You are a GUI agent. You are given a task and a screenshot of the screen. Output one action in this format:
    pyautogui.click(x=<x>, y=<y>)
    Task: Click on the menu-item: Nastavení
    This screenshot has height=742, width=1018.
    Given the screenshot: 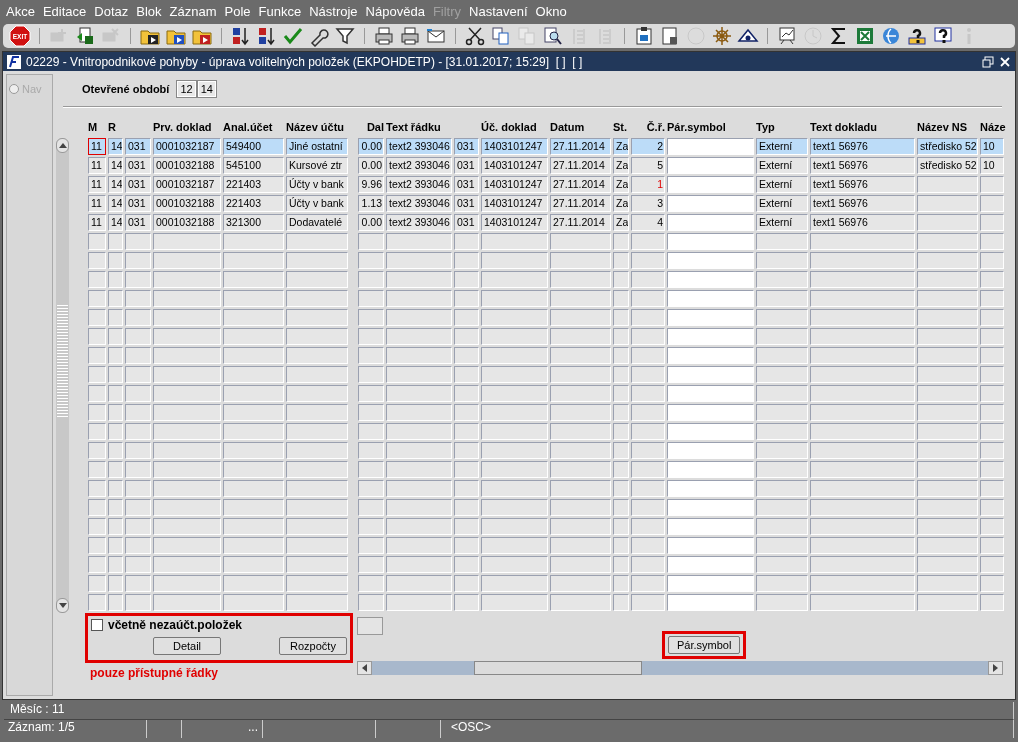 What is the action you would take?
    pyautogui.click(x=498, y=11)
    